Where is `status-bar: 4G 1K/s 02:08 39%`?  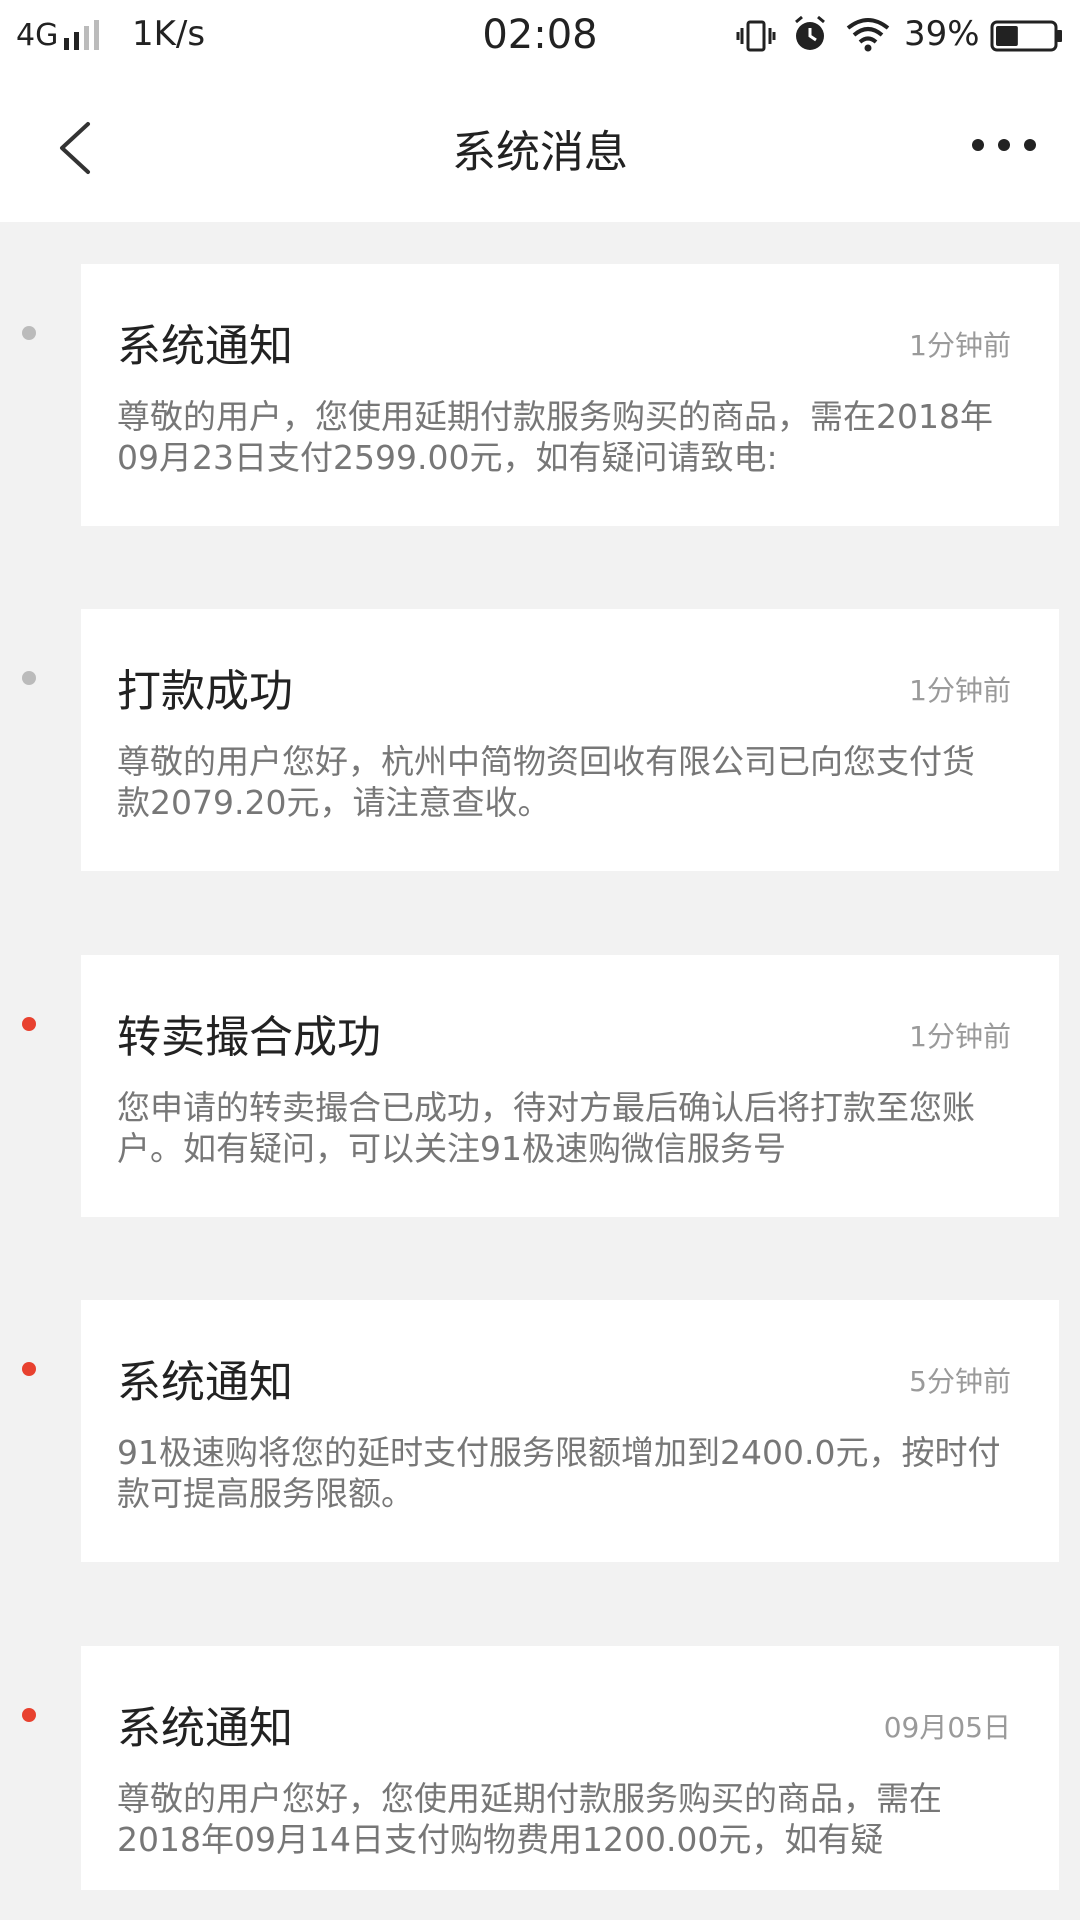 status-bar: 4G 1K/s 02:08 39% is located at coordinates (540, 36).